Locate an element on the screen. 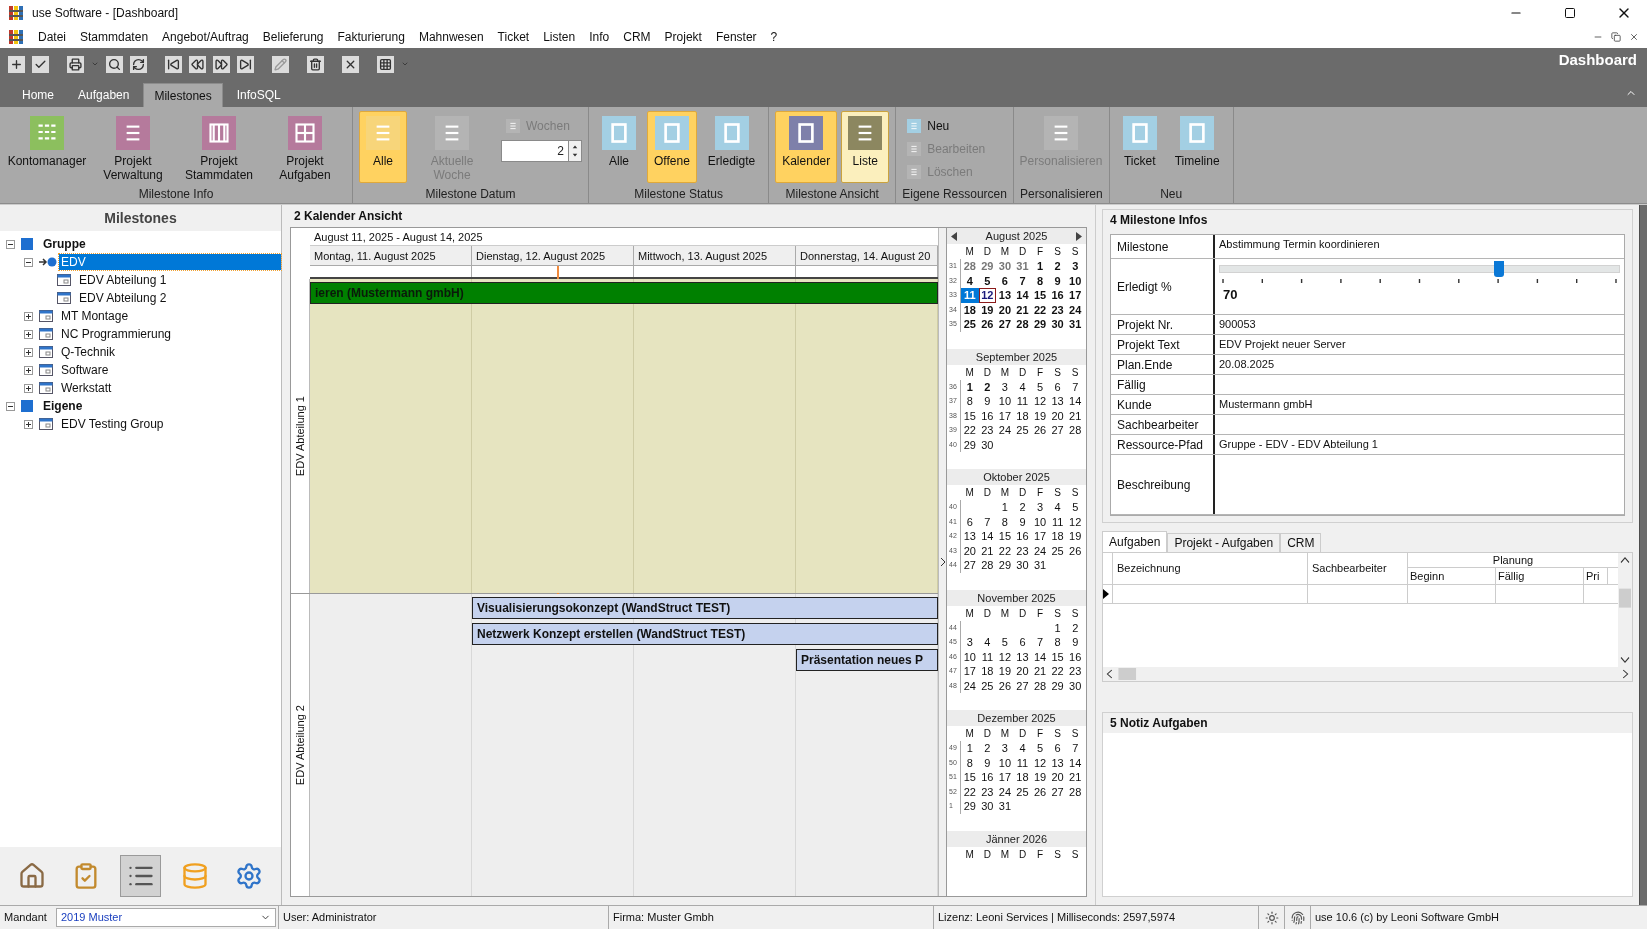 Image resolution: width=1647 pixels, height=929 pixels. ribbon-small-button: Neu is located at coordinates (946, 125).